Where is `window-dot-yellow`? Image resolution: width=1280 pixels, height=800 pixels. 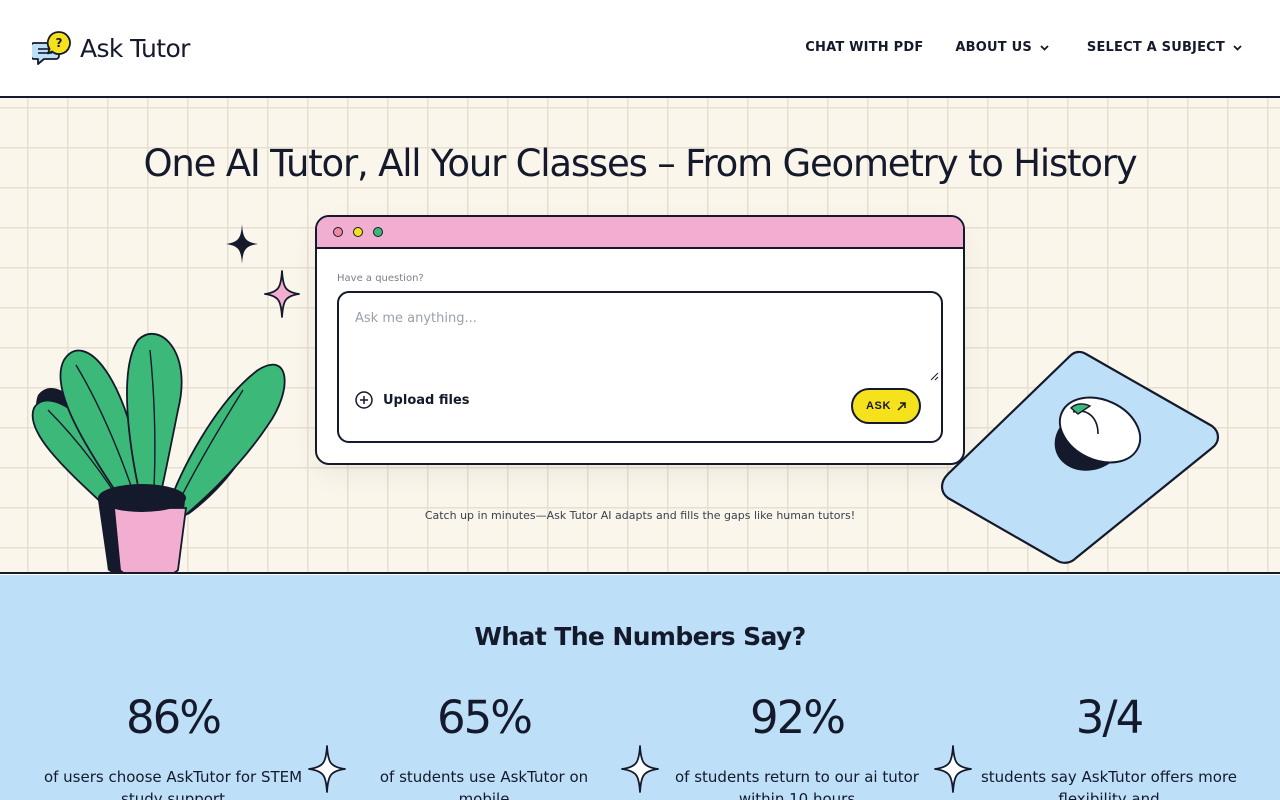
window-dot-yellow is located at coordinates (358, 232).